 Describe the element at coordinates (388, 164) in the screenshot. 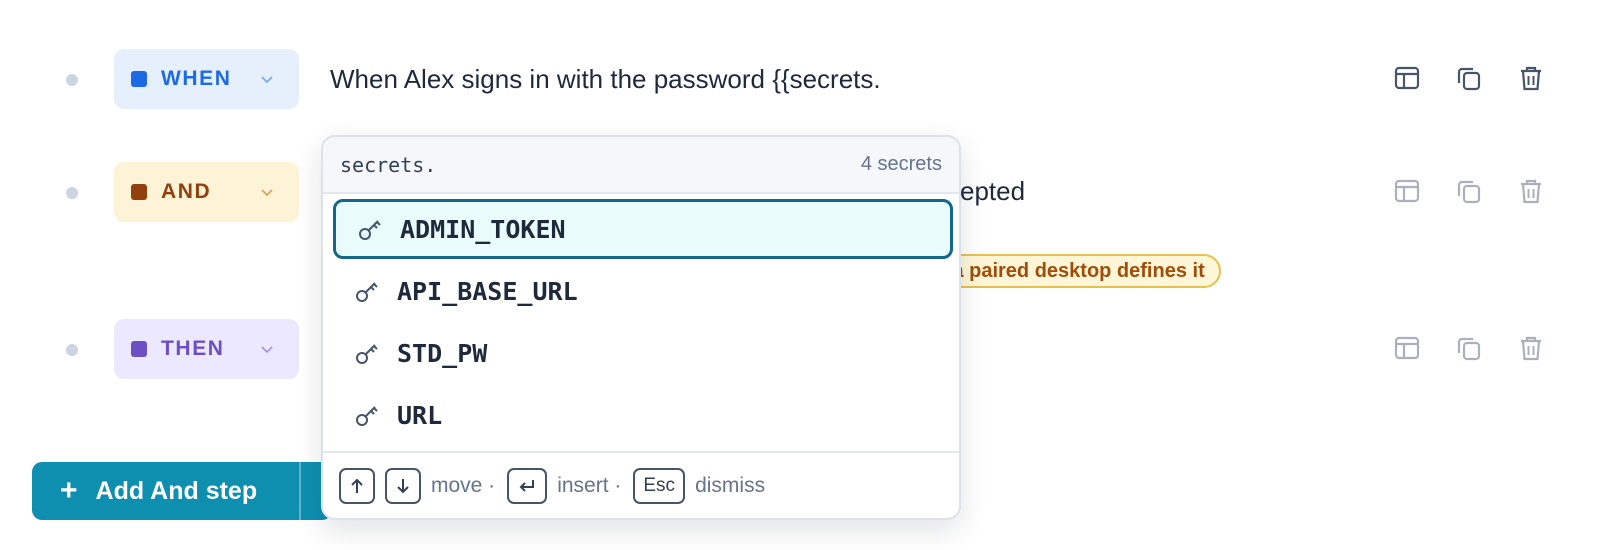

I see `autocomplete-query: secrets.` at that location.